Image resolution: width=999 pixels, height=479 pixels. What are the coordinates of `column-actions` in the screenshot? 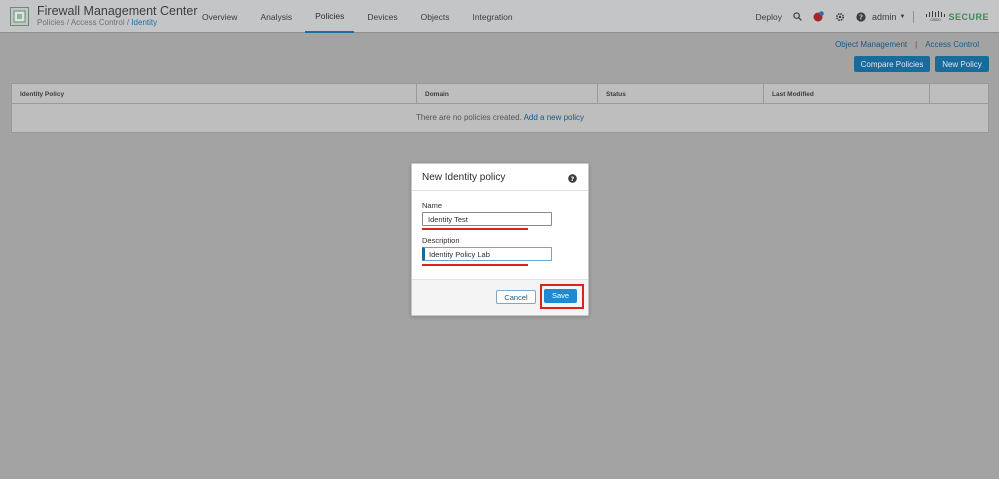 It's located at (959, 93).